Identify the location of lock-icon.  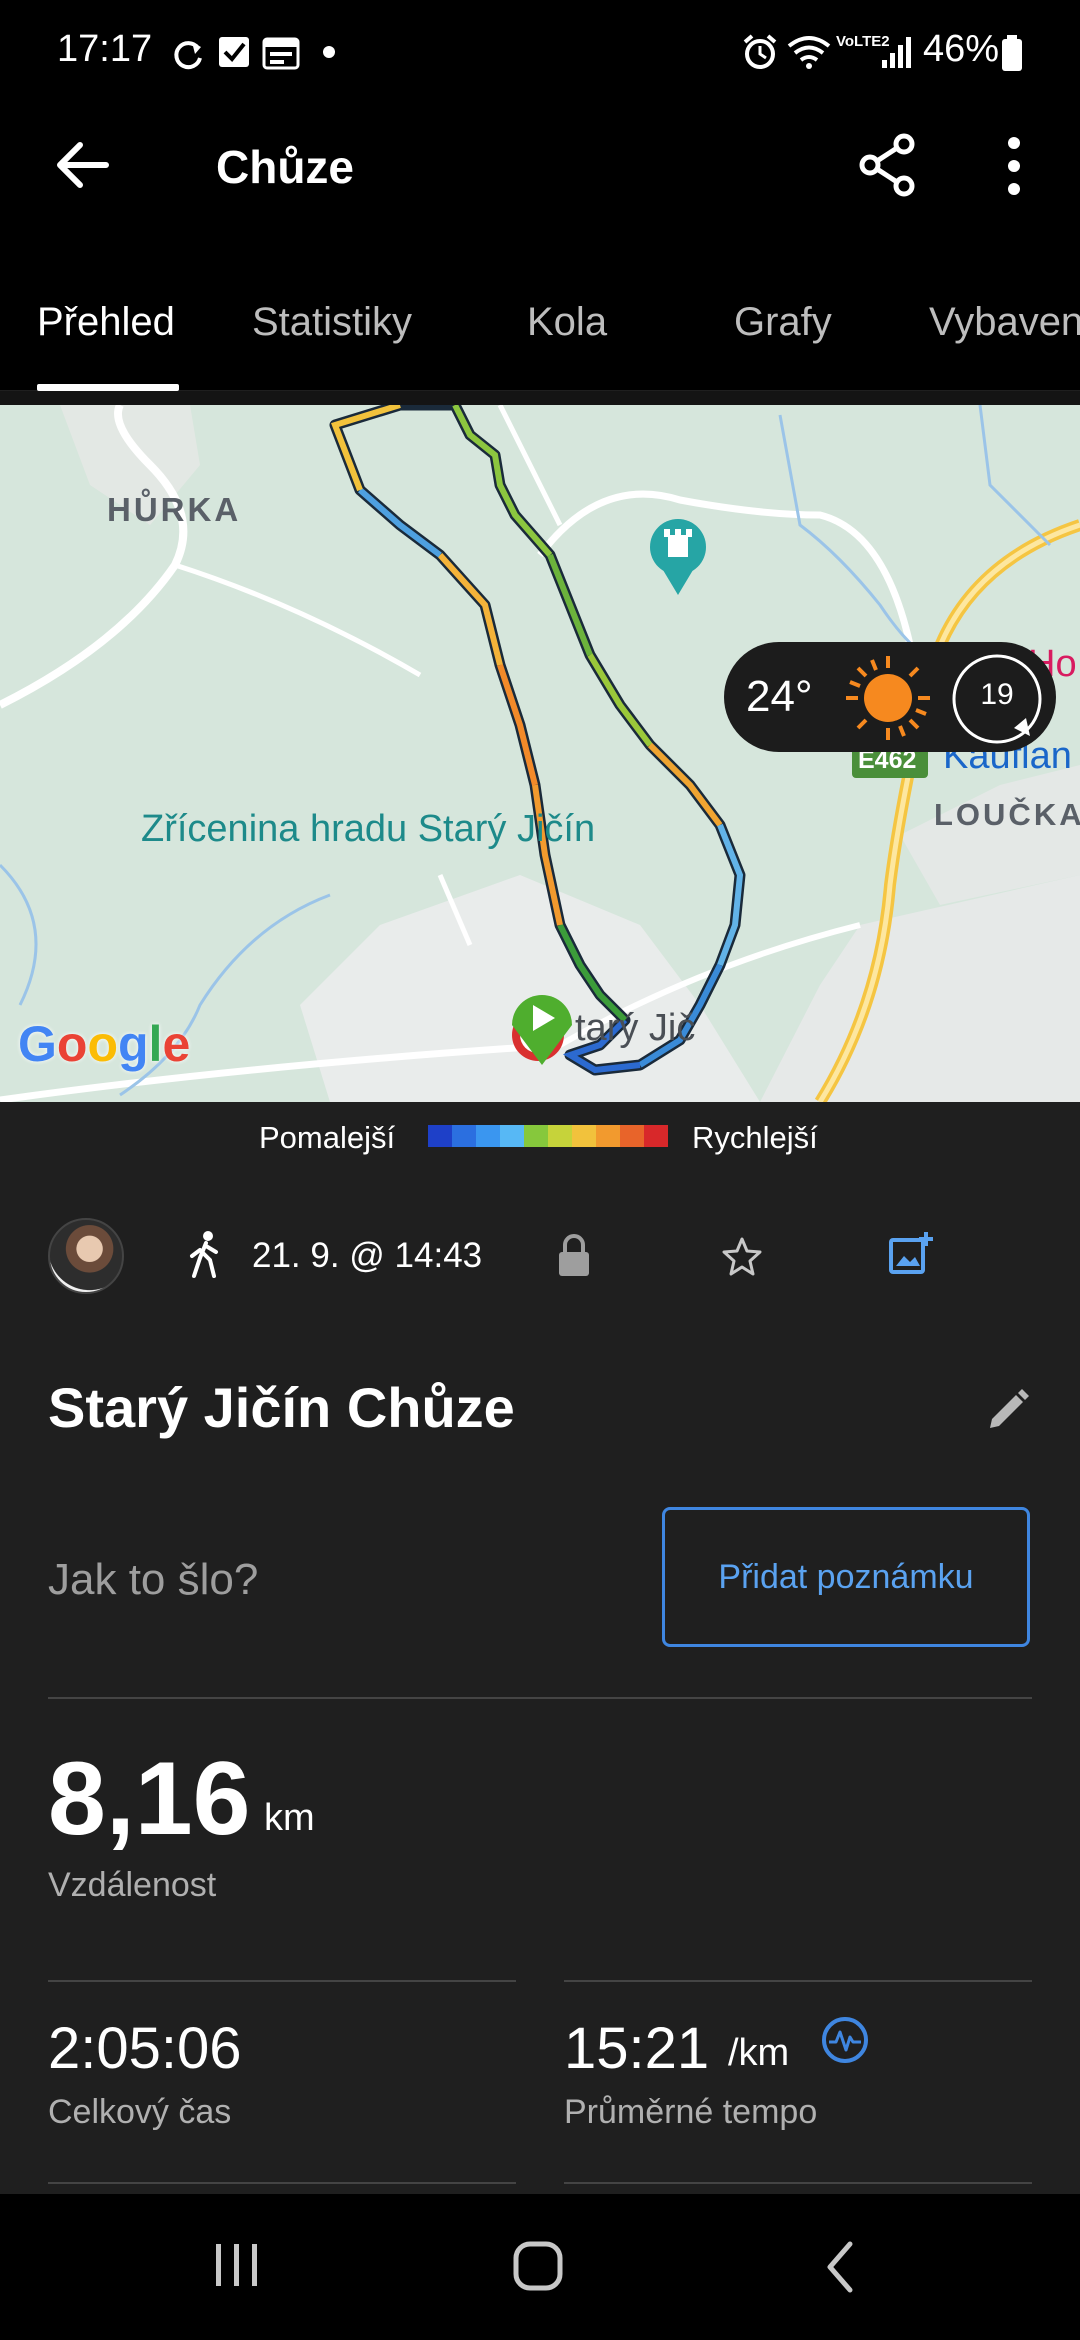
(574, 1255).